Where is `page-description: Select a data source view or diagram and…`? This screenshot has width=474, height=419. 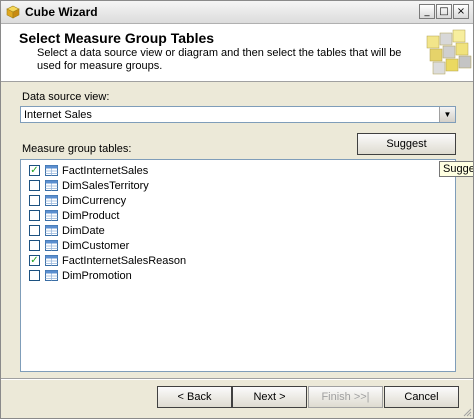 page-description: Select a data source view or diagram and… is located at coordinates (219, 59).